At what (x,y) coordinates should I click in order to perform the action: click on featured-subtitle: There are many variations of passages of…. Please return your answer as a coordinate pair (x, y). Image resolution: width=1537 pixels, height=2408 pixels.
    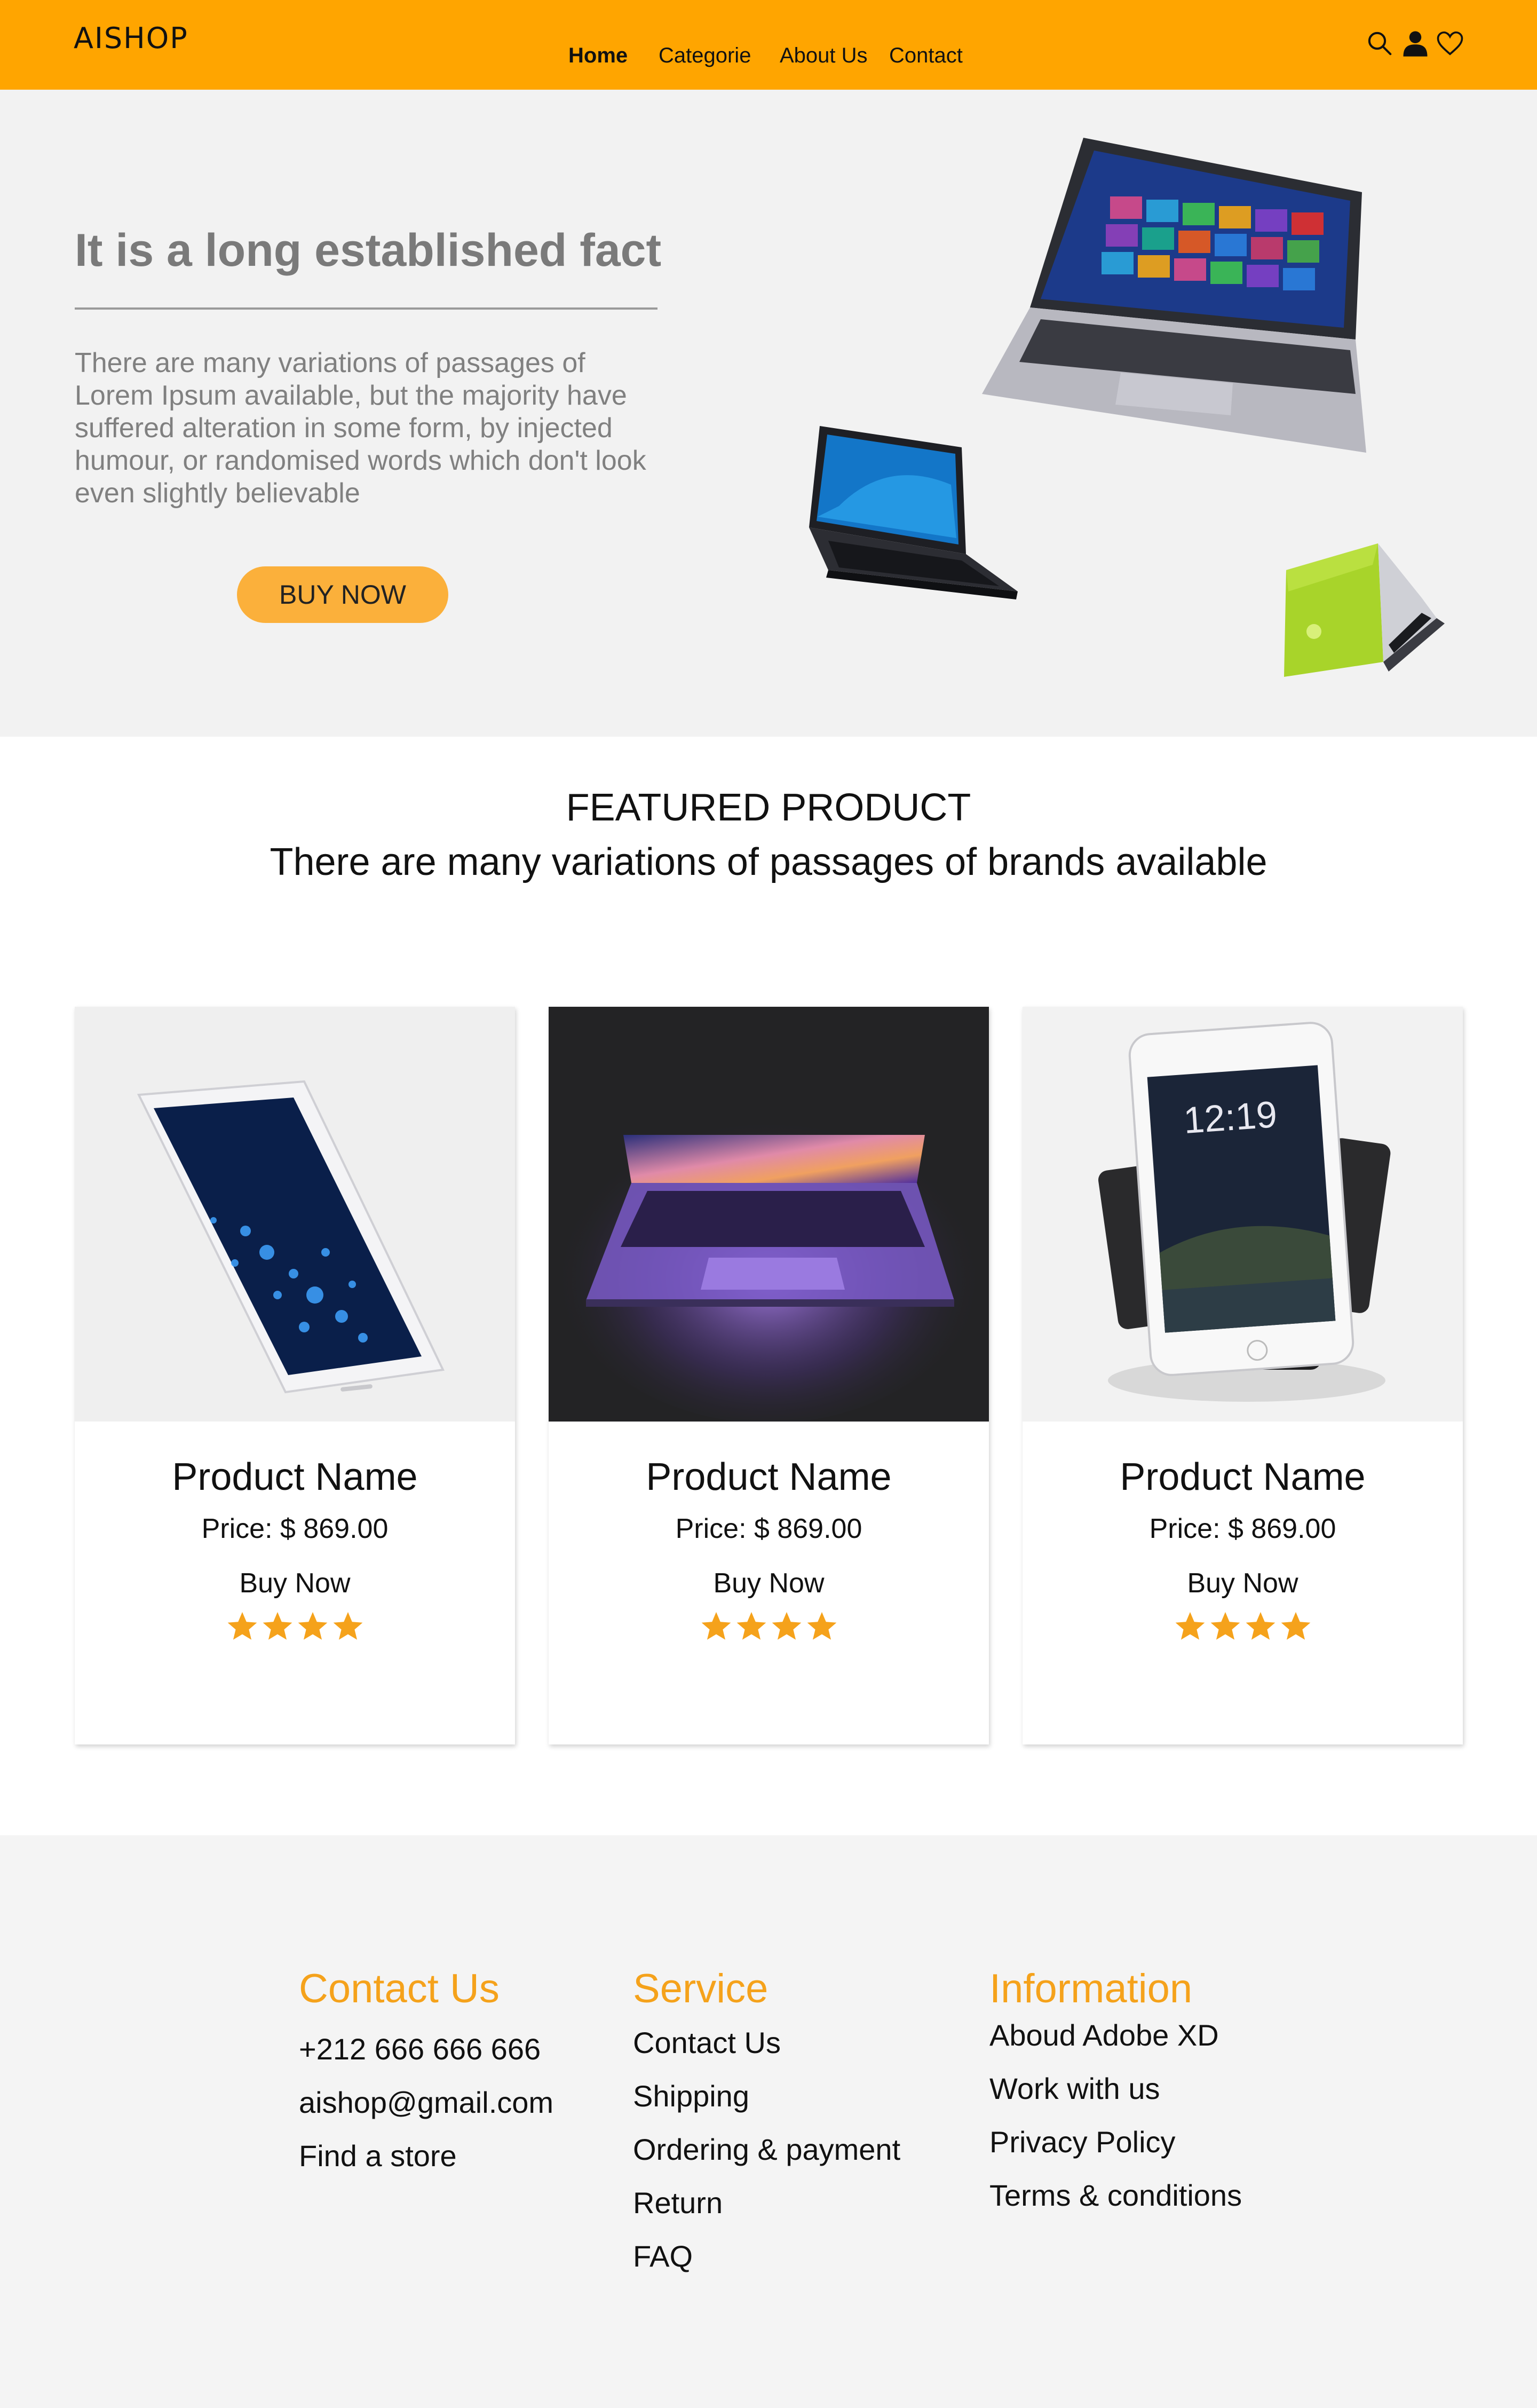
    Looking at the image, I should click on (769, 862).